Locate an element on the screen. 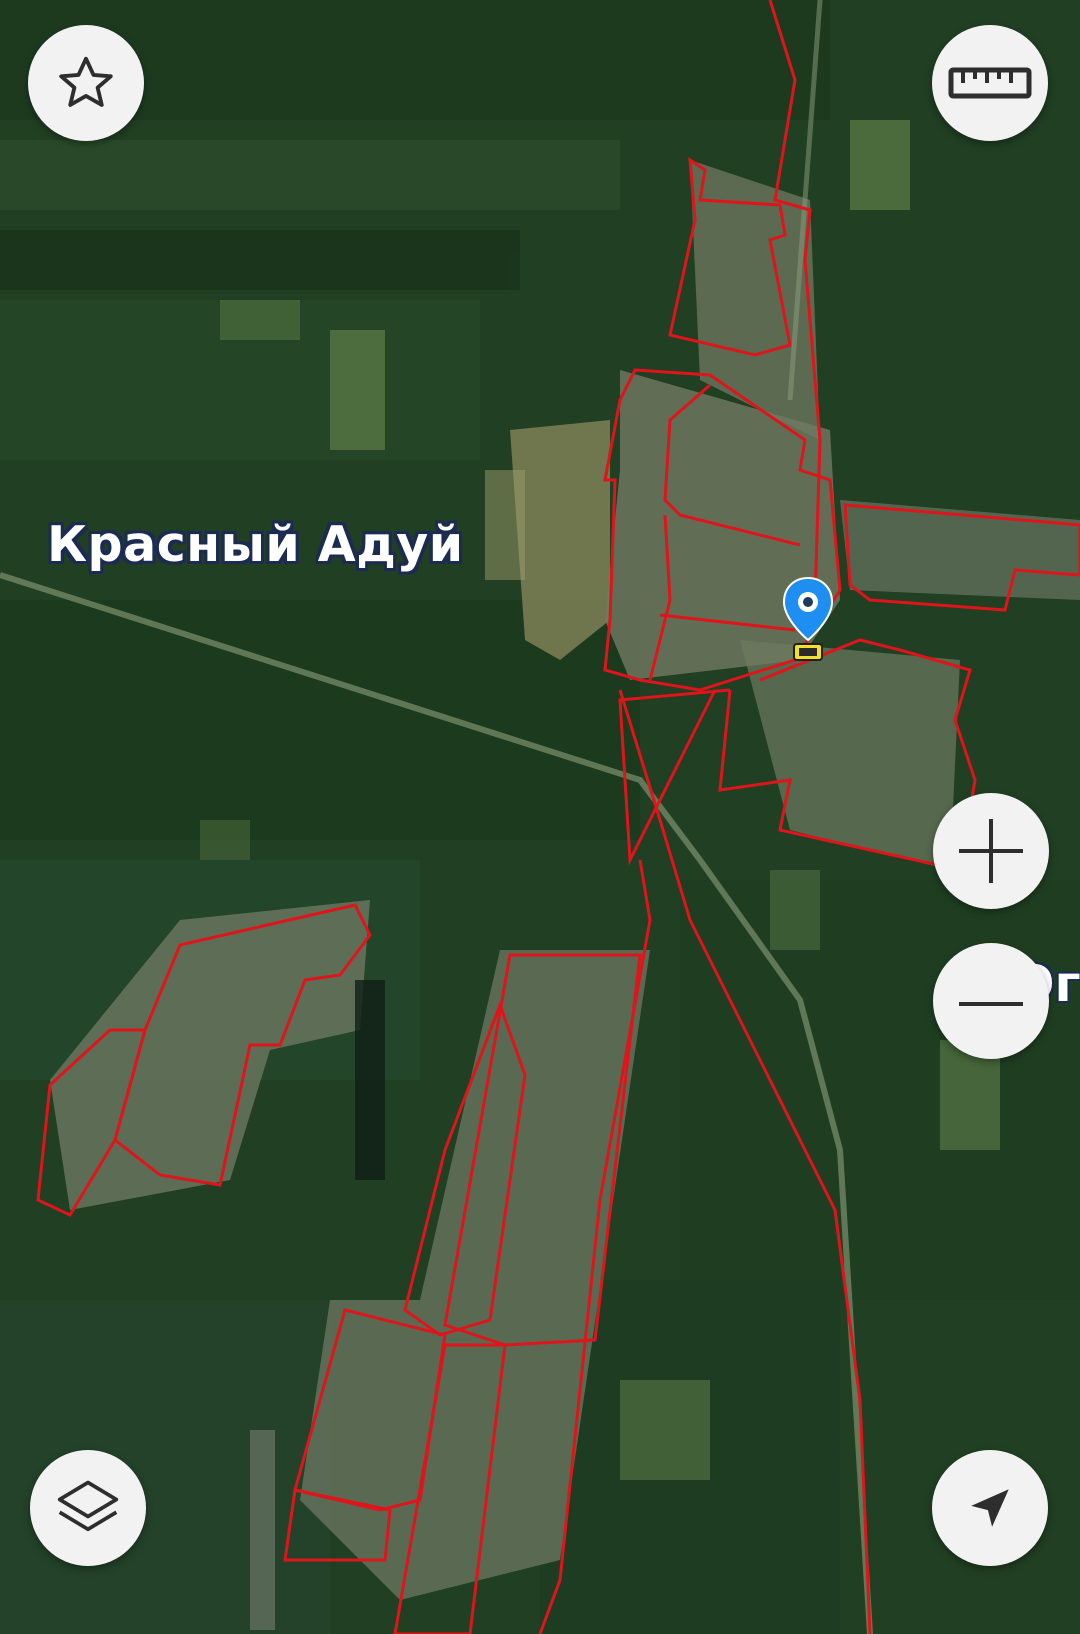 The width and height of the screenshot is (1080, 1634). layers-button is located at coordinates (88, 1508).